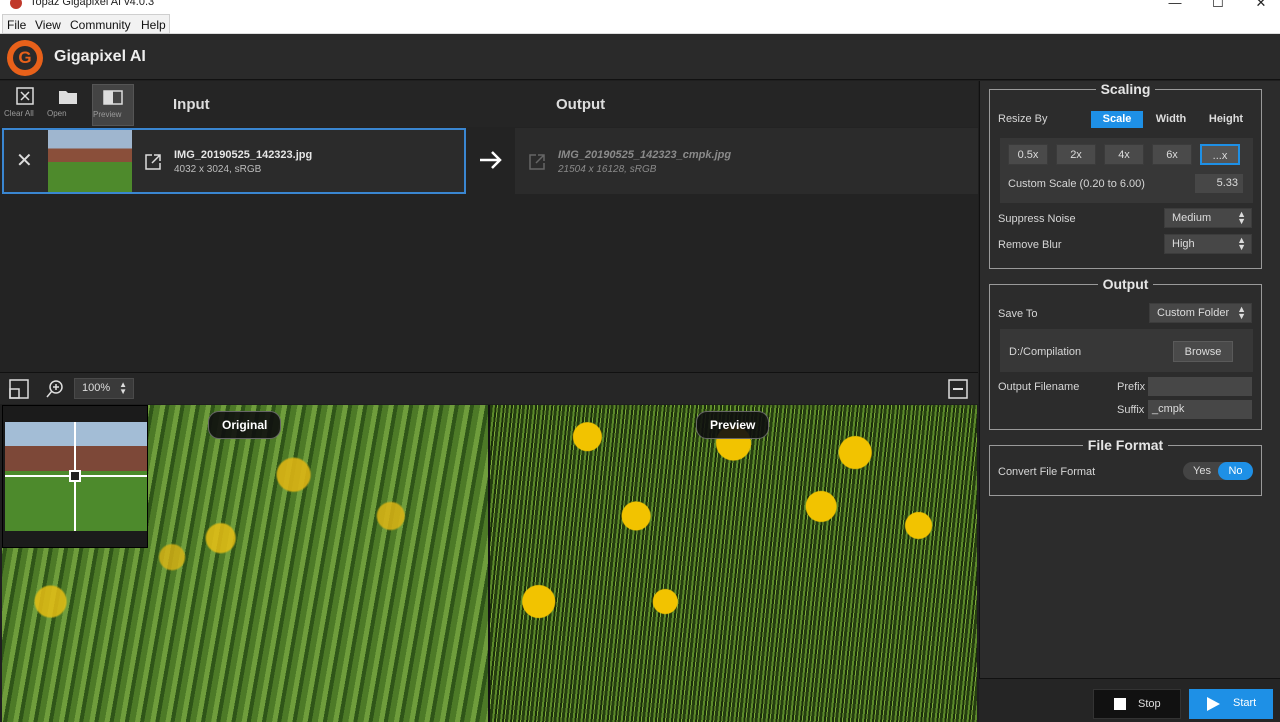  I want to click on remove-file-icon: ✕, so click(24, 160).